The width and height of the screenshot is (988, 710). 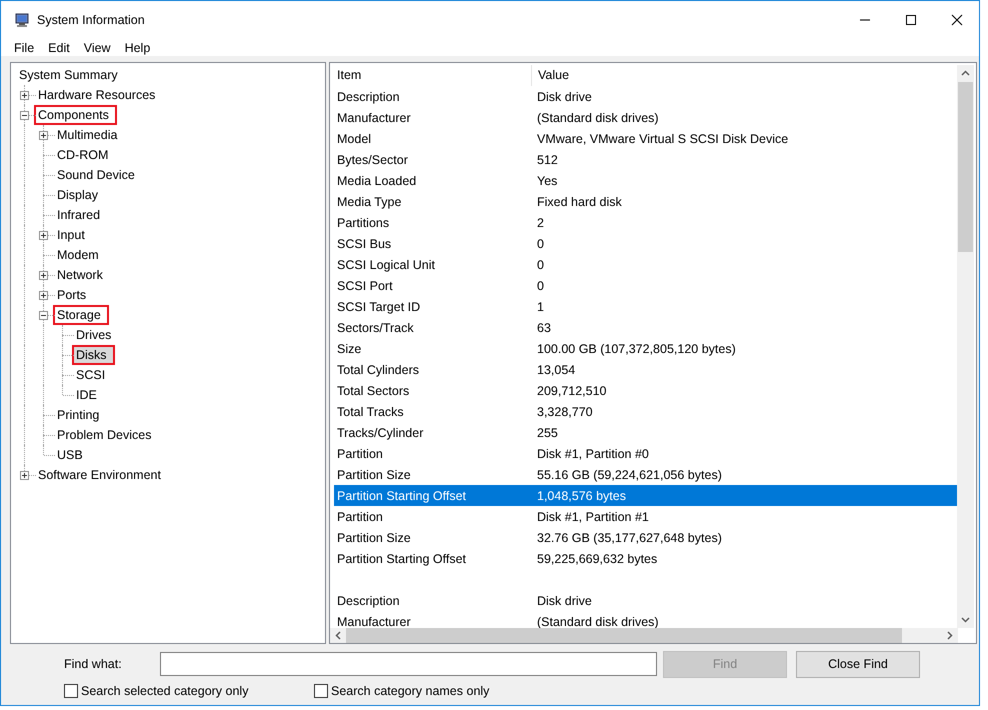 What do you see at coordinates (354, 139) in the screenshot?
I see `table-cell-text: Model` at bounding box center [354, 139].